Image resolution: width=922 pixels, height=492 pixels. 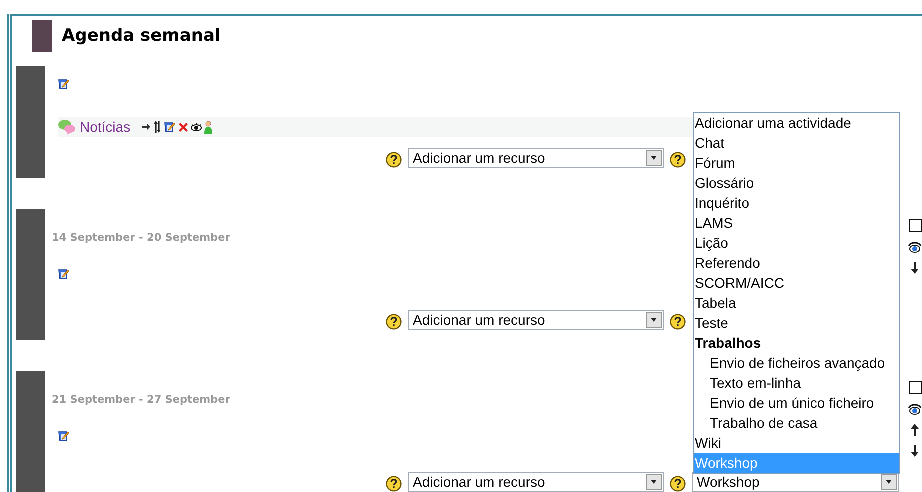 What do you see at coordinates (796, 143) in the screenshot?
I see `menu-option: Chat` at bounding box center [796, 143].